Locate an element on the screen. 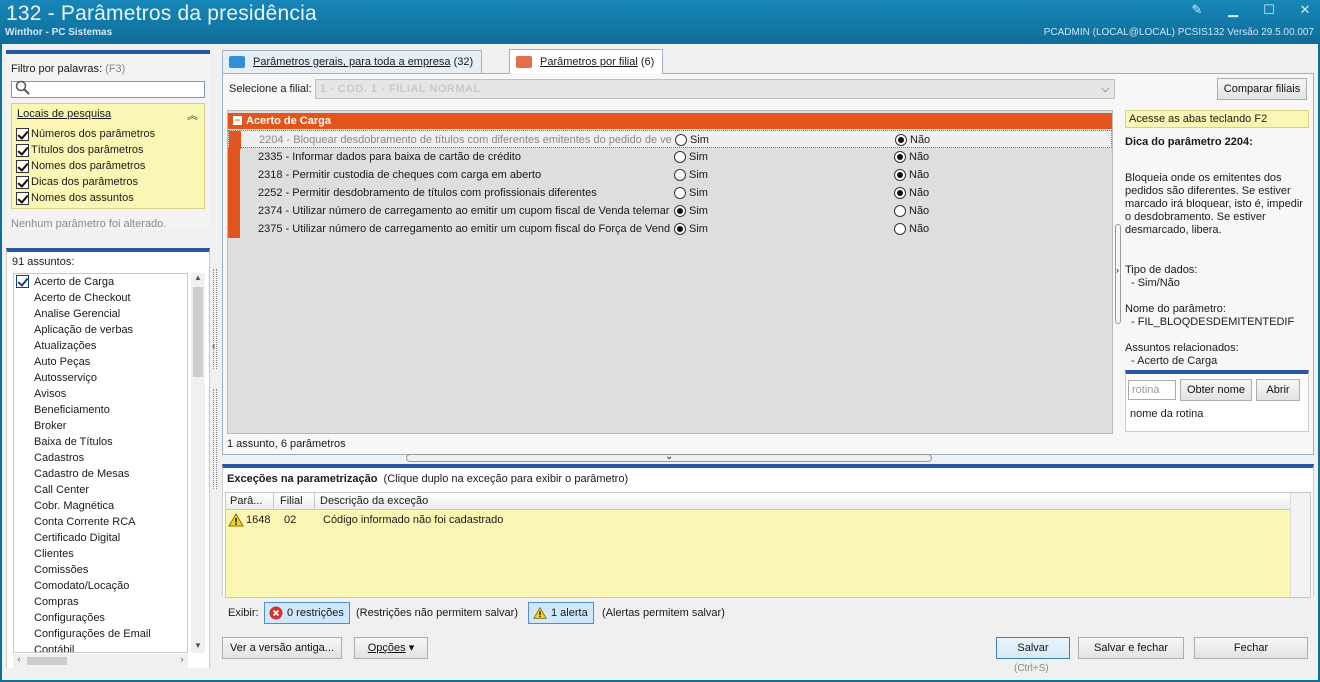 The image size is (1320, 682). list-item: Compras is located at coordinates (100, 602).